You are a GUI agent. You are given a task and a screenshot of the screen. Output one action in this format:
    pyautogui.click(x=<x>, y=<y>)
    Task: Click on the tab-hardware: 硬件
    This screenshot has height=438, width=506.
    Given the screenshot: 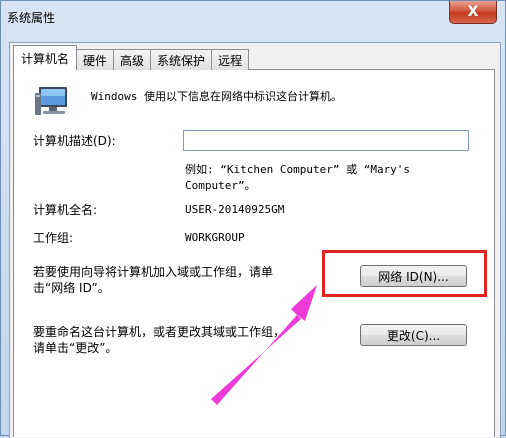 What is the action you would take?
    pyautogui.click(x=95, y=59)
    